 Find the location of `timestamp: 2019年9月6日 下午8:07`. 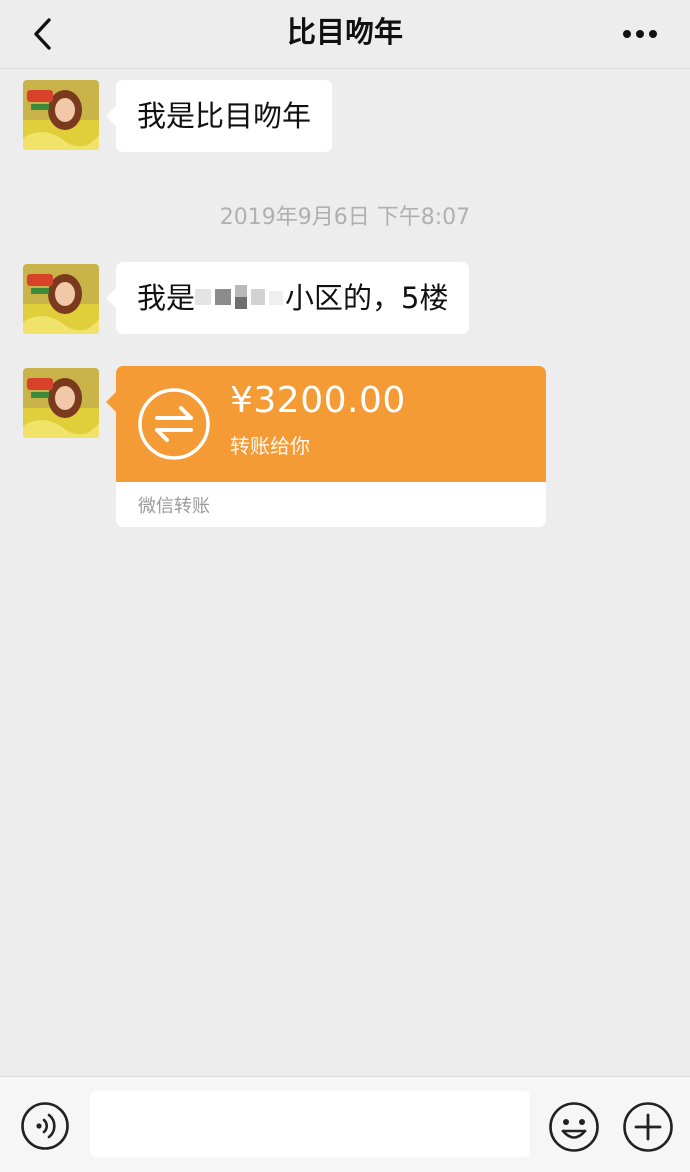

timestamp: 2019年9月6日 下午8:07 is located at coordinates (345, 217).